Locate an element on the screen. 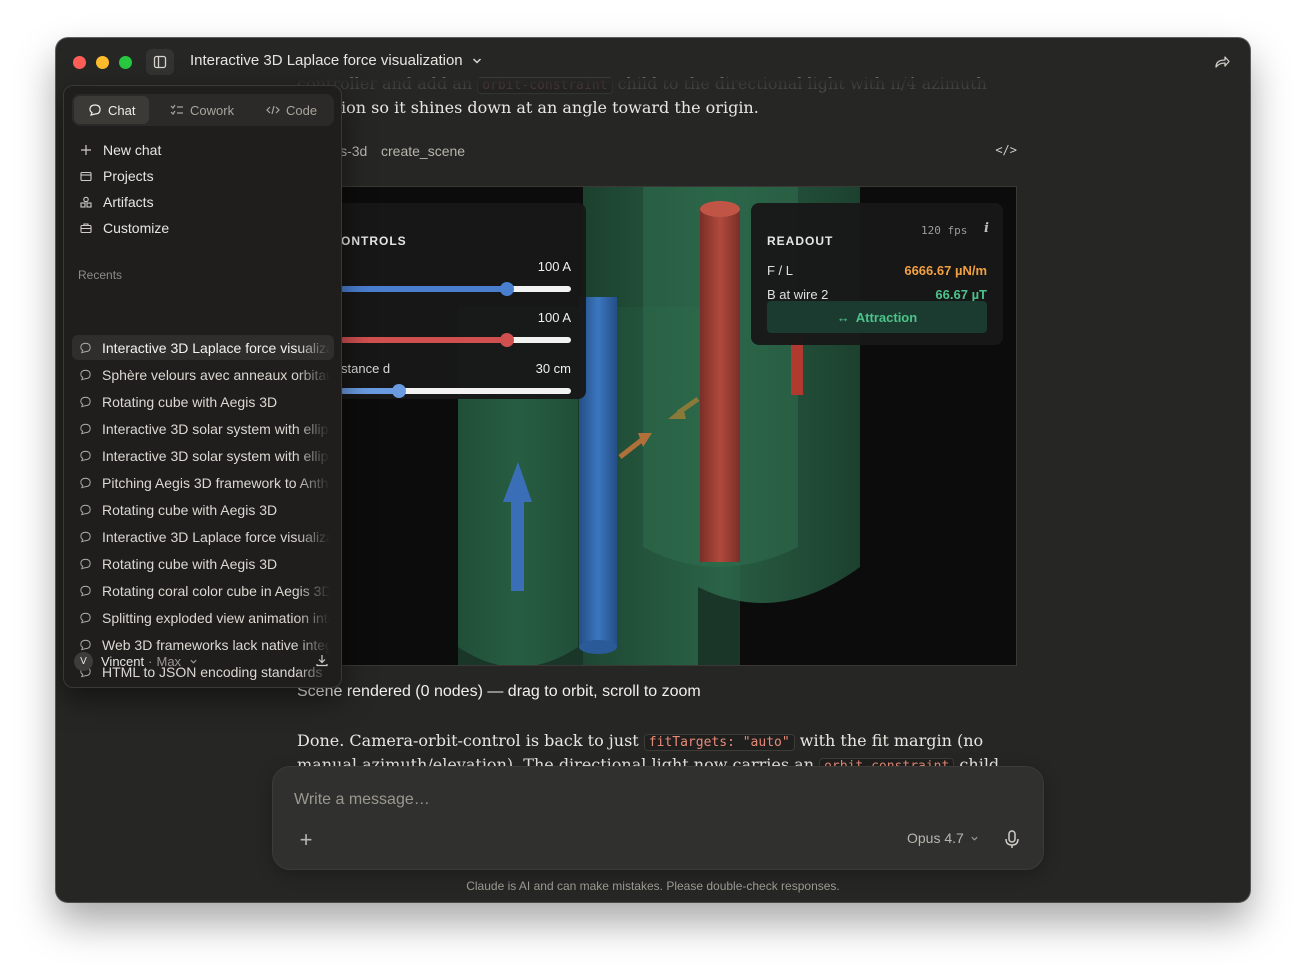  tool-name: create_scene is located at coordinates (423, 151).